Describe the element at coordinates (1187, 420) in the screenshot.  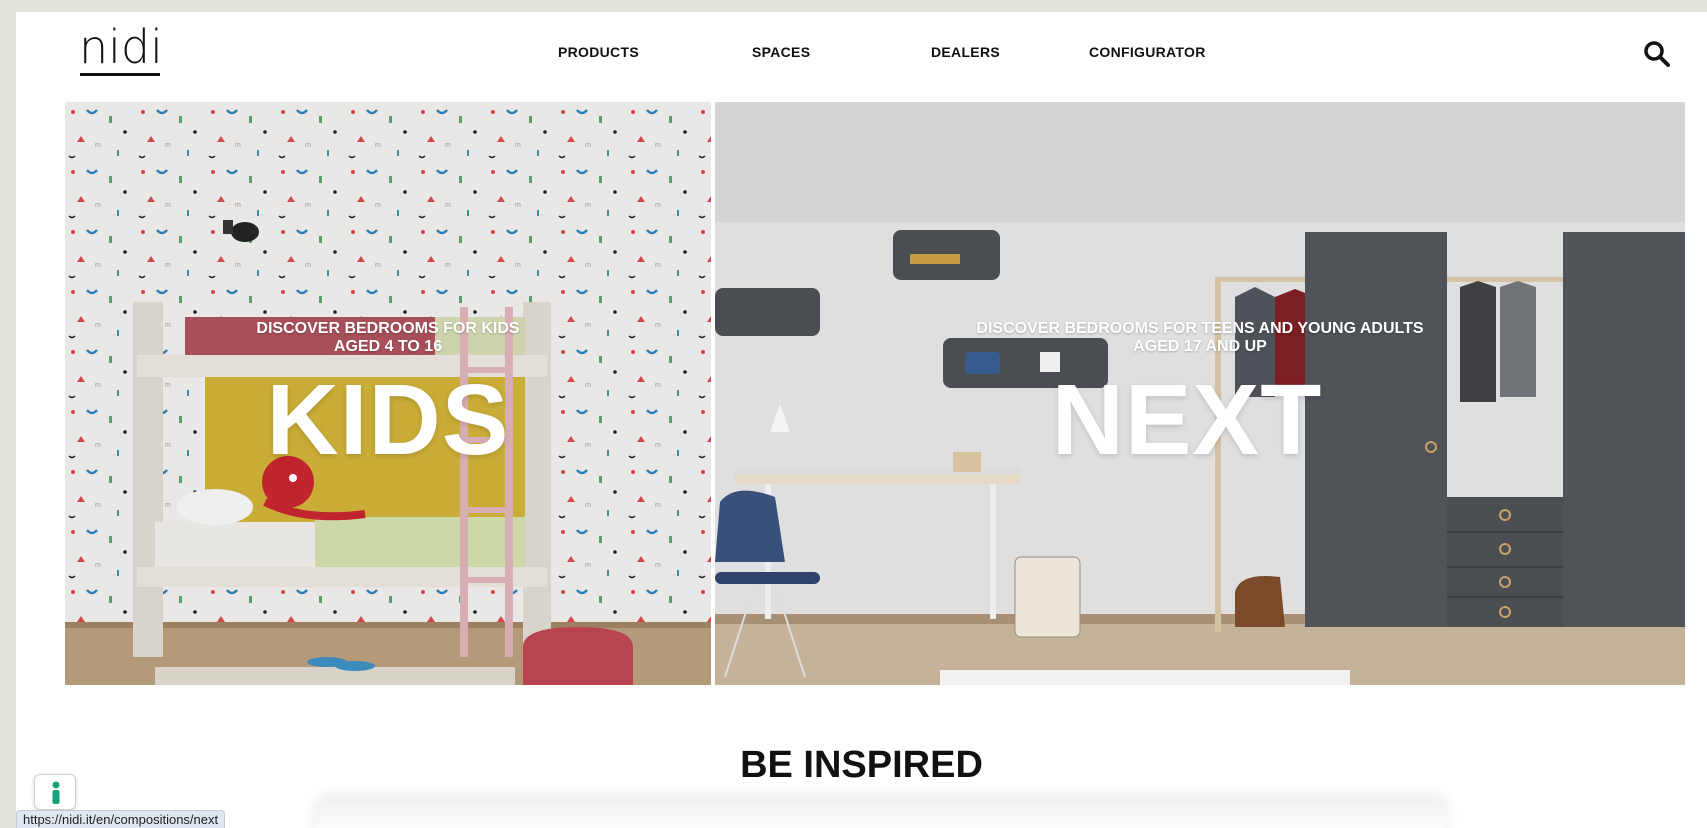
I see `next-title: NEXT` at that location.